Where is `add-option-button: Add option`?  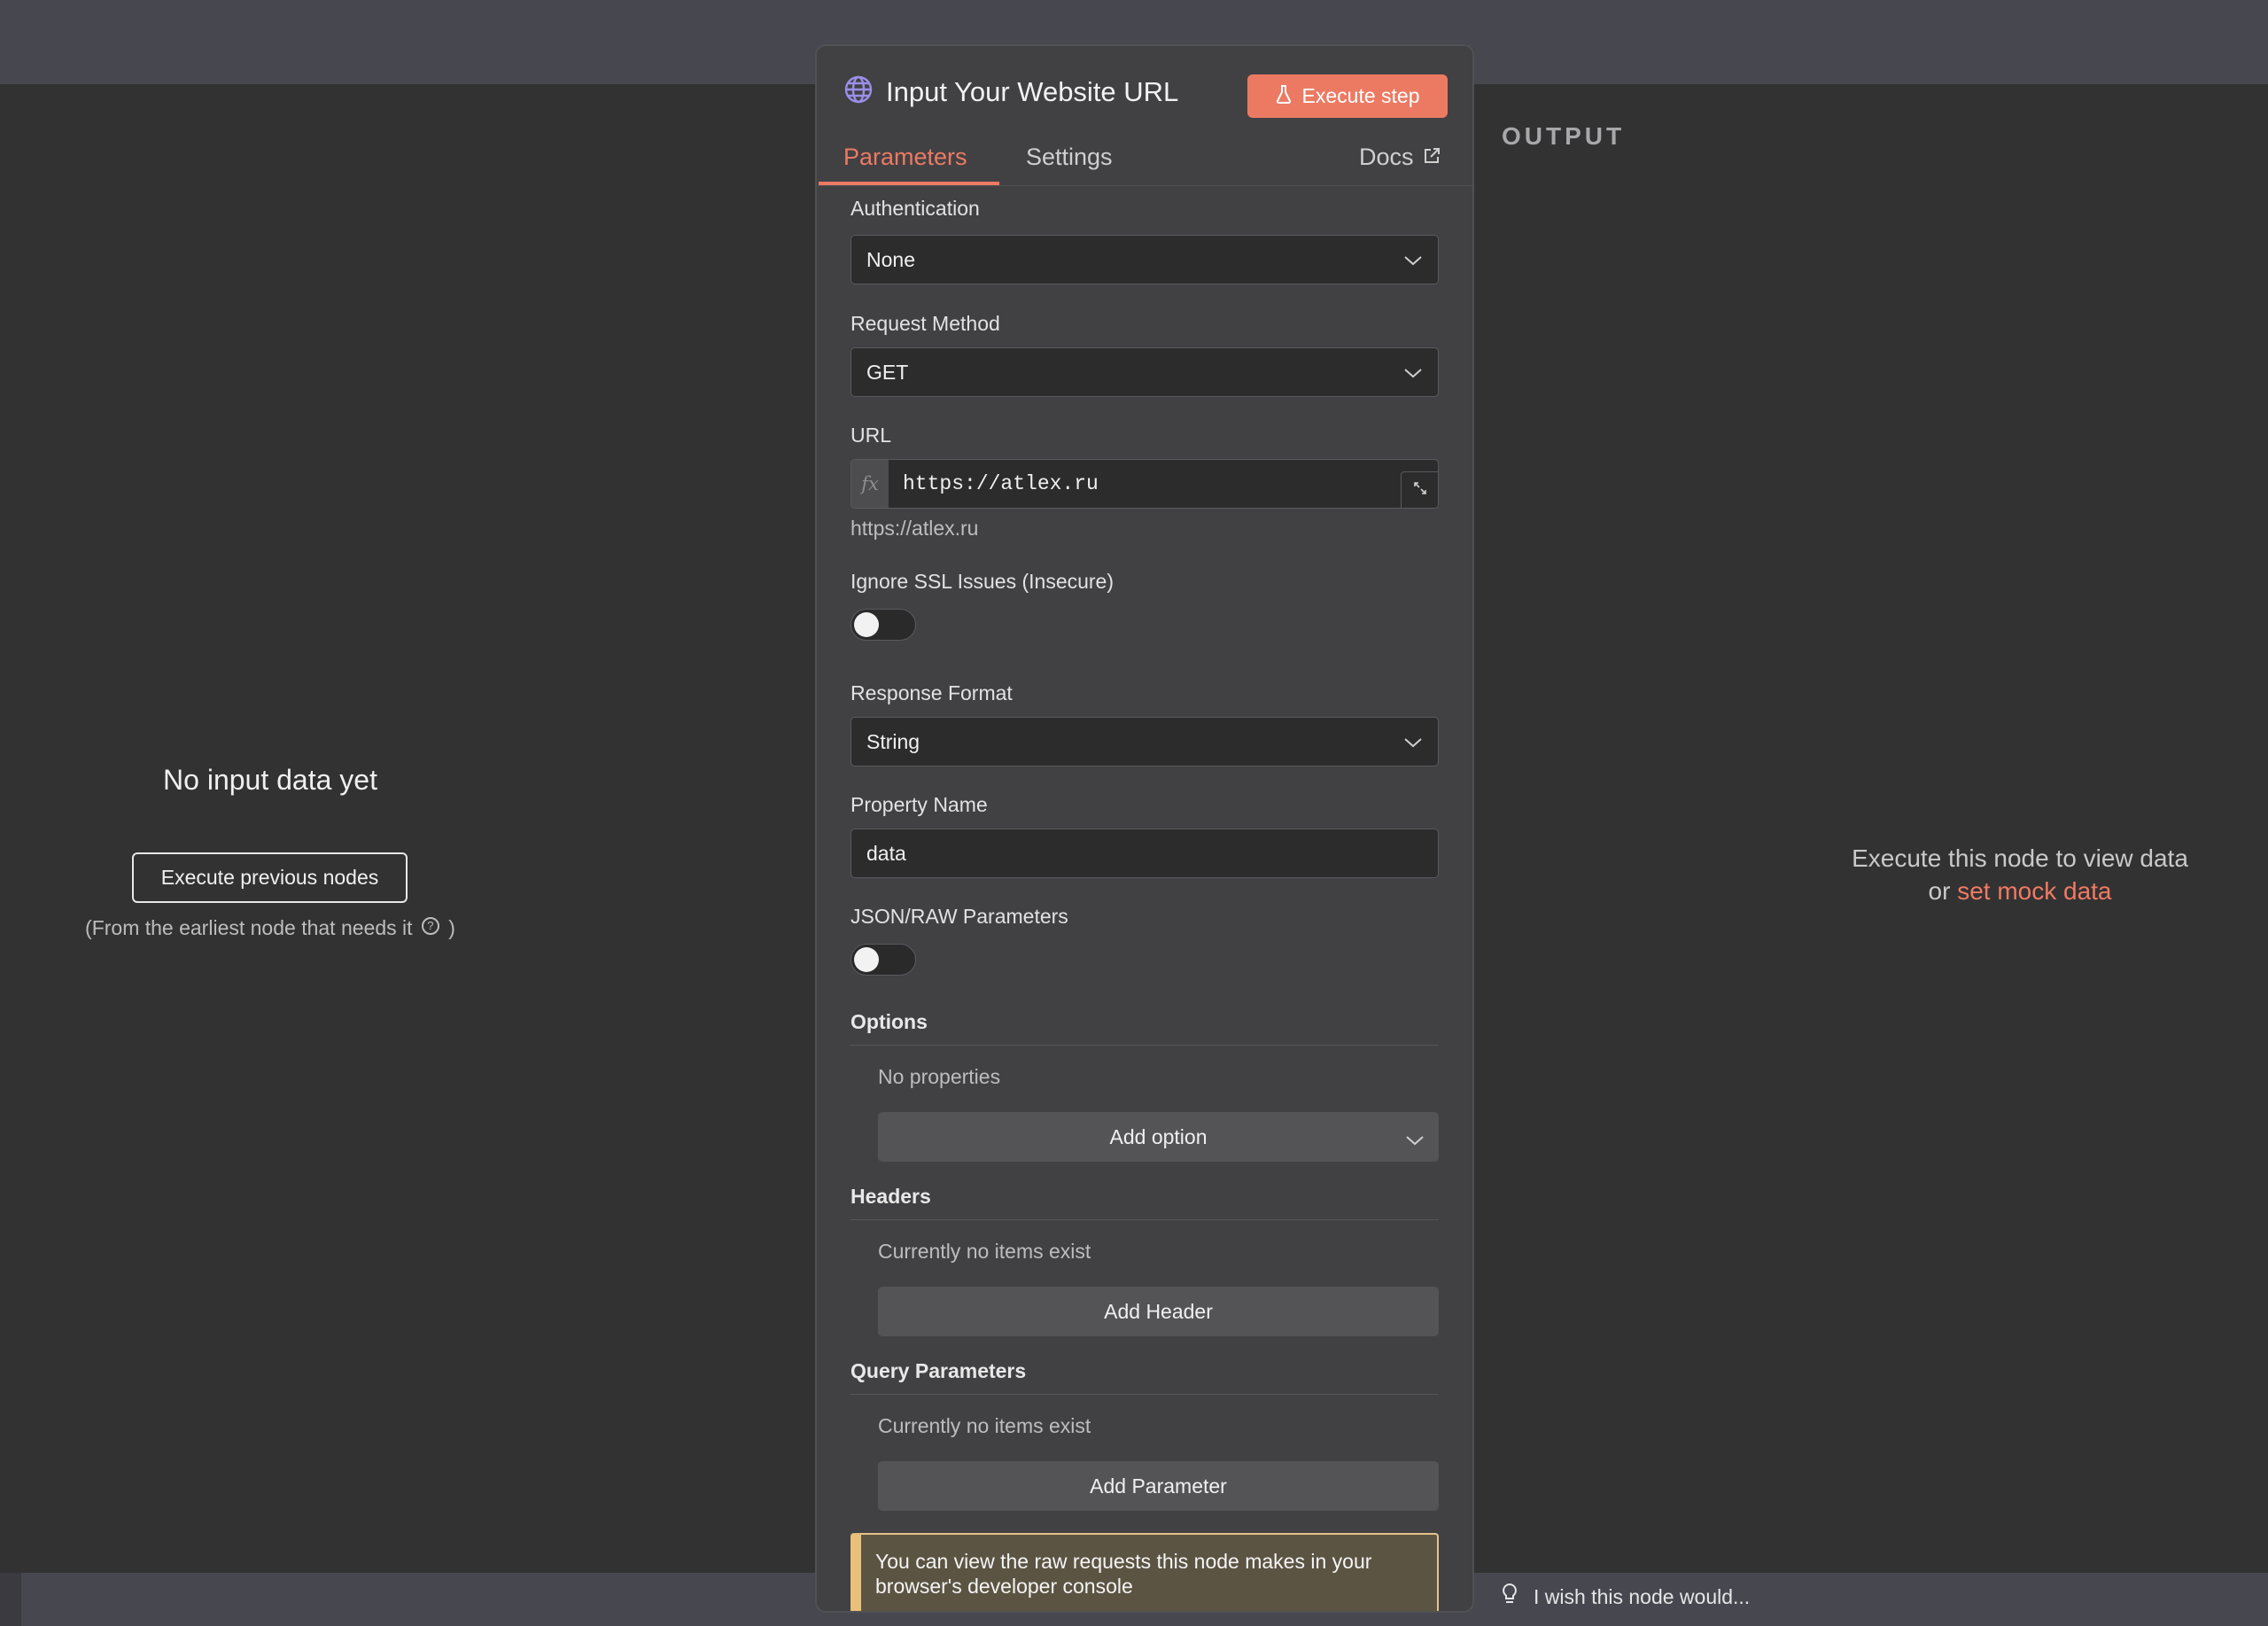
add-option-button: Add option is located at coordinates (1158, 1137).